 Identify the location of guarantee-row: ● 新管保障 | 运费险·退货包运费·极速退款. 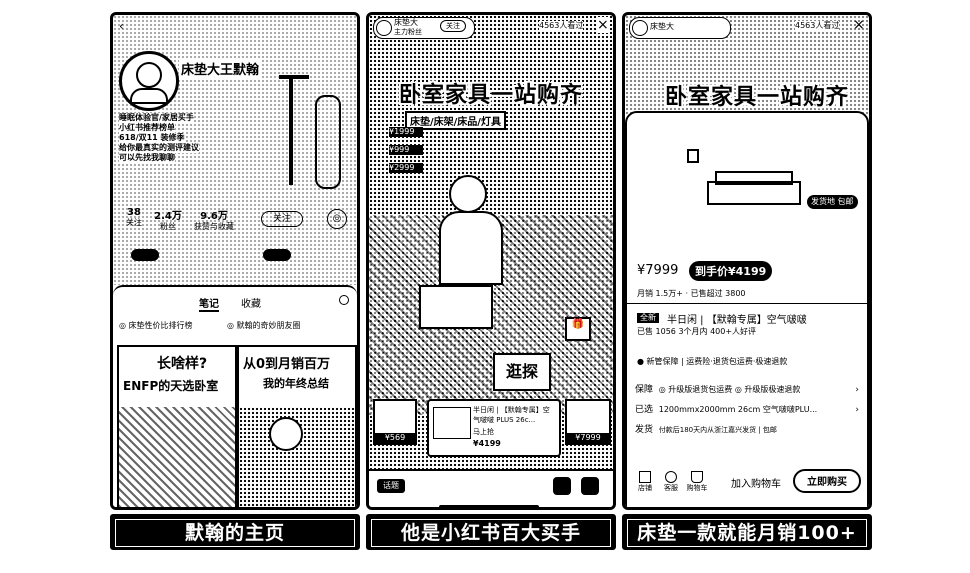
(712, 362).